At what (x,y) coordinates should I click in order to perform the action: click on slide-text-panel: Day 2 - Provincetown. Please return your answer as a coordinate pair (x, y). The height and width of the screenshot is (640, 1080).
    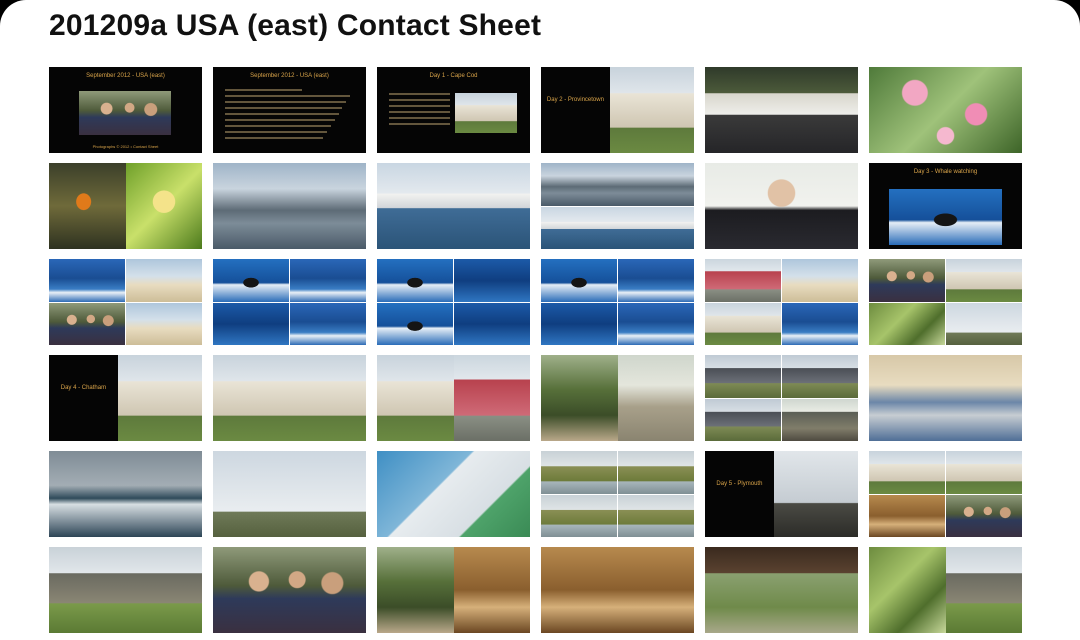
    Looking at the image, I should click on (575, 110).